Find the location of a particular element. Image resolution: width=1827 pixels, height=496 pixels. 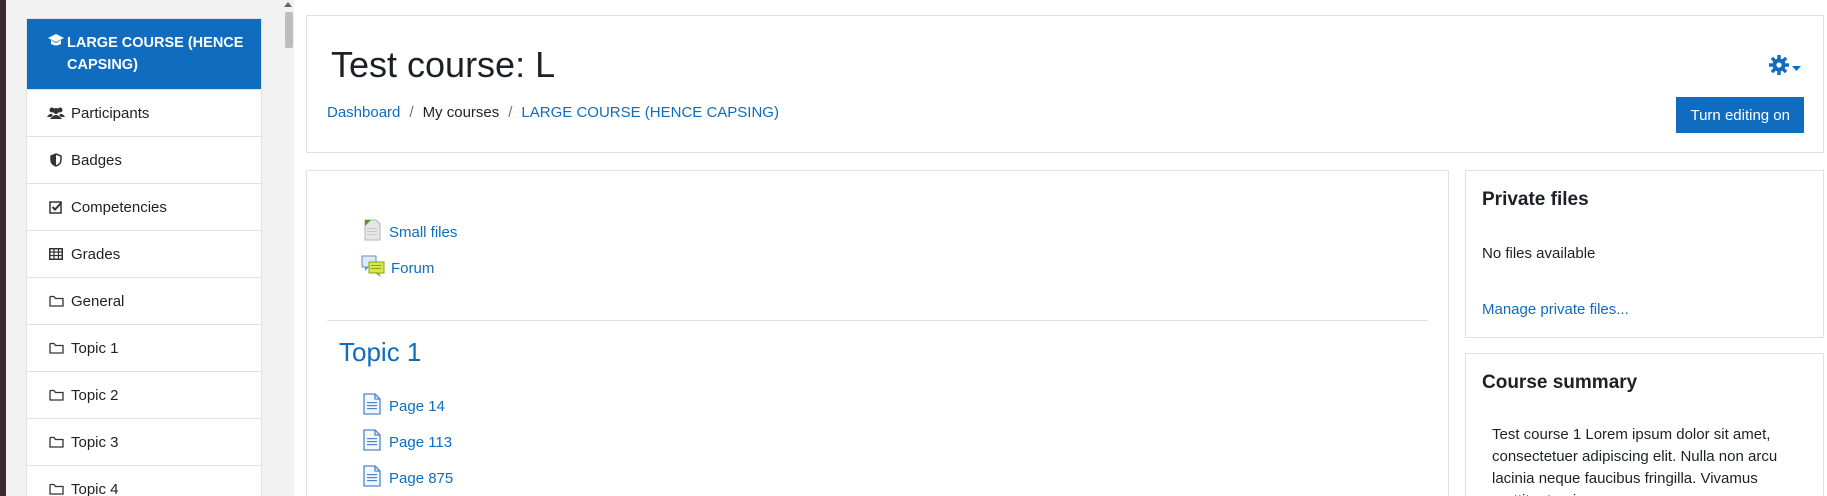

course-actions-menu is located at coordinates (1784, 67).